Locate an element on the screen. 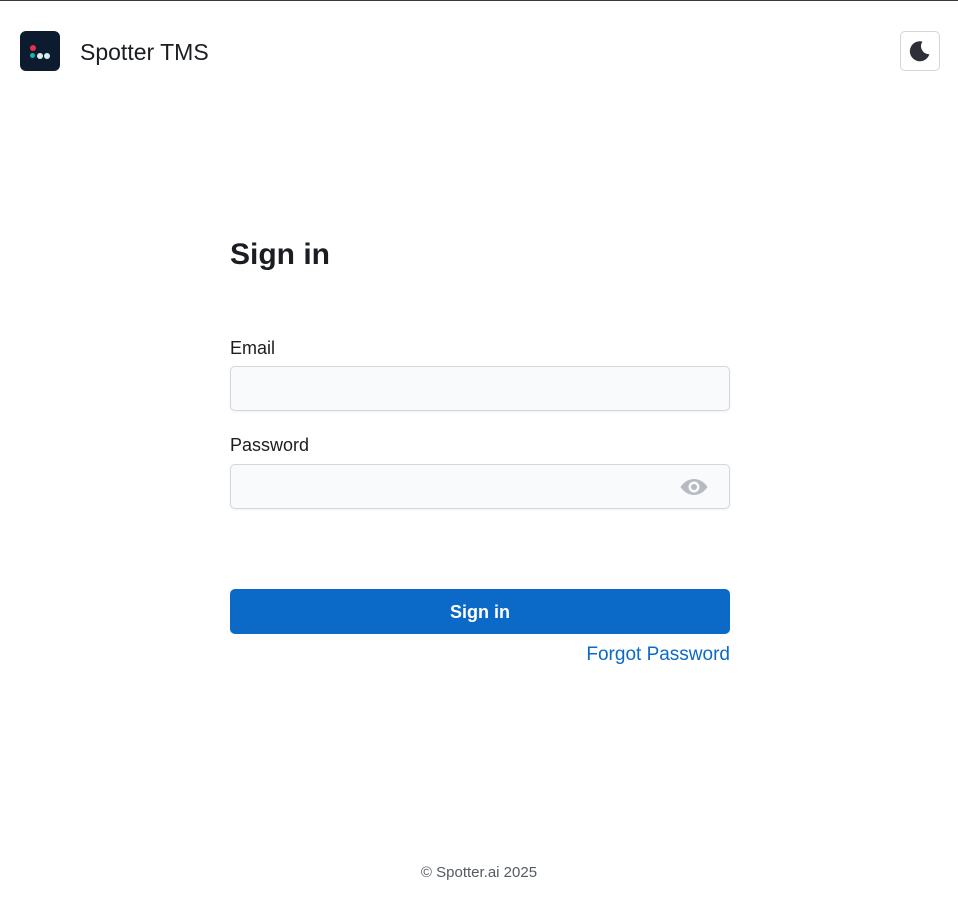  email-field-wrapper is located at coordinates (480, 388).